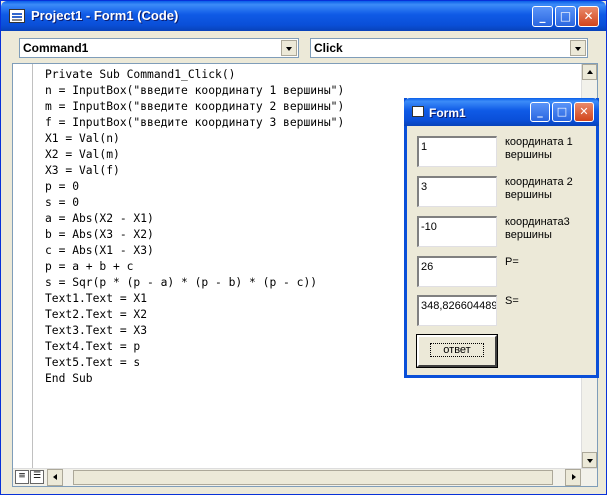 The image size is (607, 495). I want to click on label-vertex-1: координата 1 вершины, so click(539, 148).